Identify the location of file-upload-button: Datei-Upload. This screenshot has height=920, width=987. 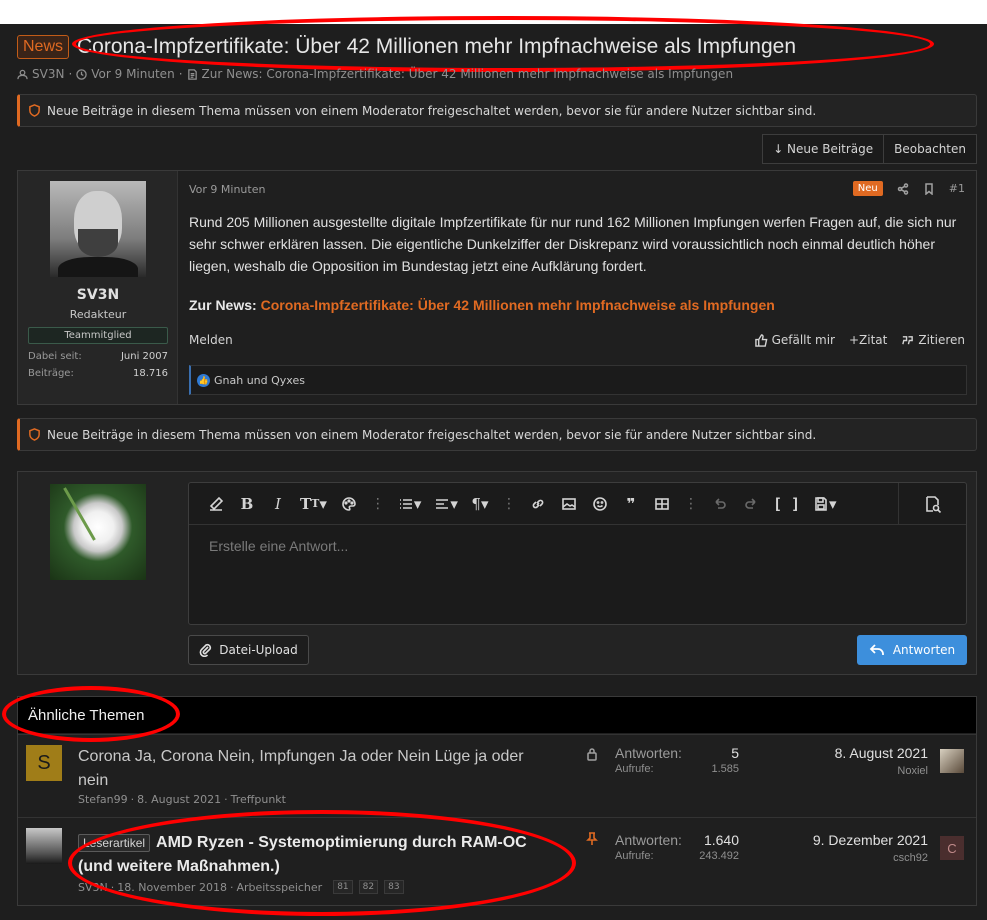
(248, 650).